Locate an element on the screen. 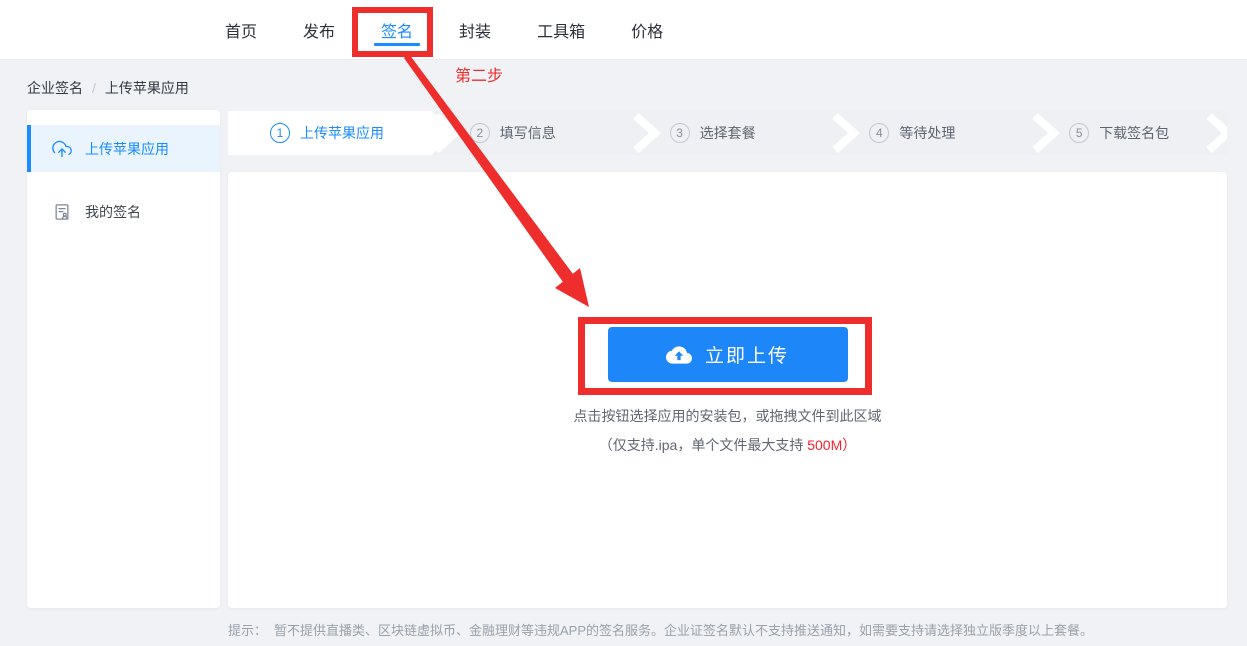 The width and height of the screenshot is (1247, 646). step-number-badge: 2 is located at coordinates (479, 133).